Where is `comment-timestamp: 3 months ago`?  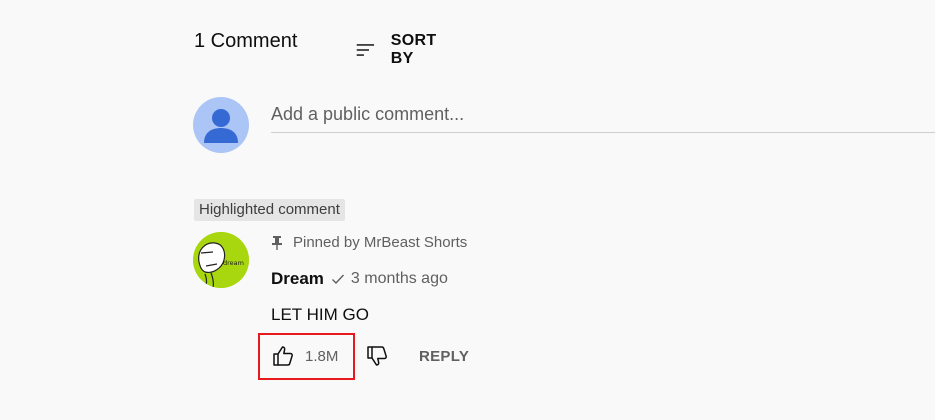
comment-timestamp: 3 months ago is located at coordinates (399, 279).